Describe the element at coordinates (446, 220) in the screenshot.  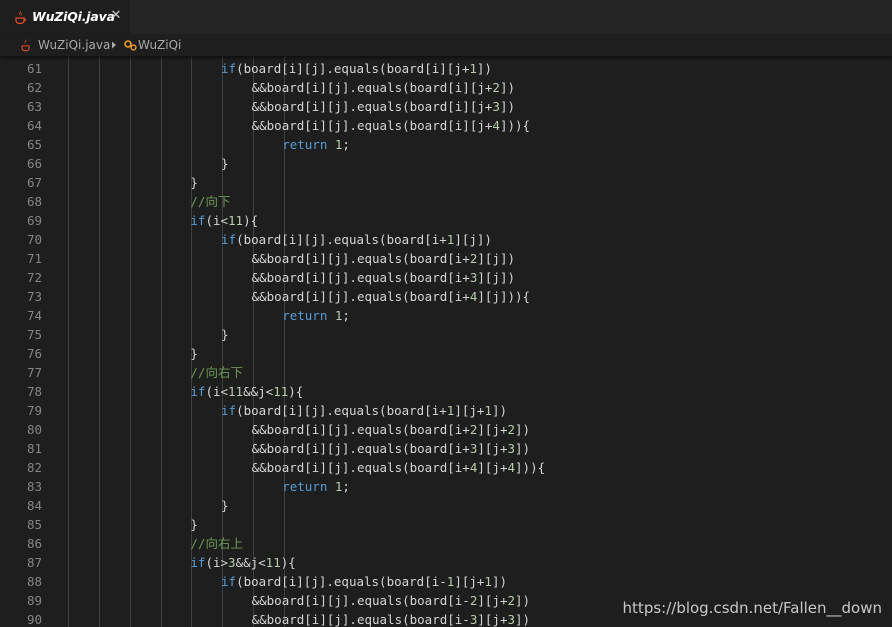
I see `code-line: 69 if(i<11){` at that location.